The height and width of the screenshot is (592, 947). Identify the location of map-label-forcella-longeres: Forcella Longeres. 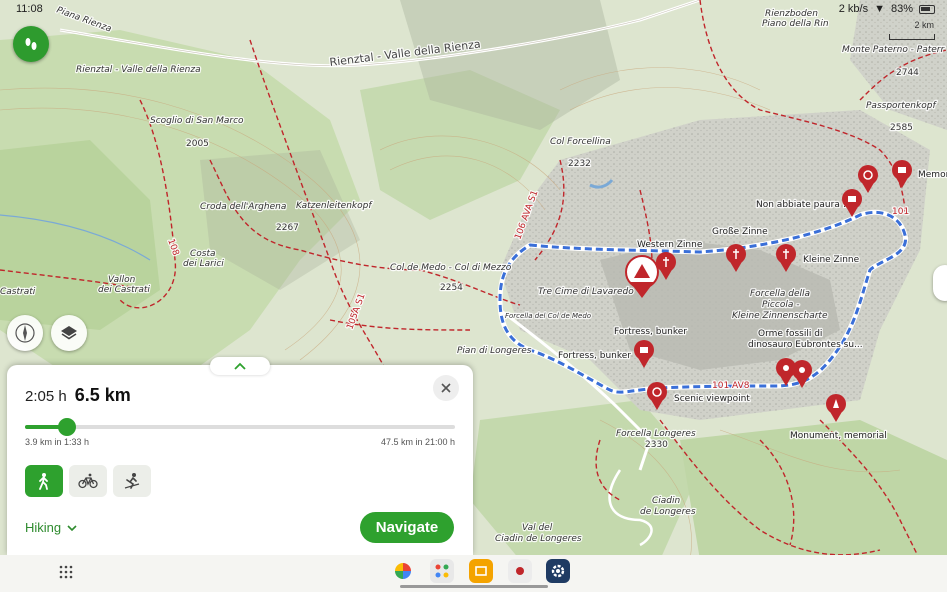
(656, 434).